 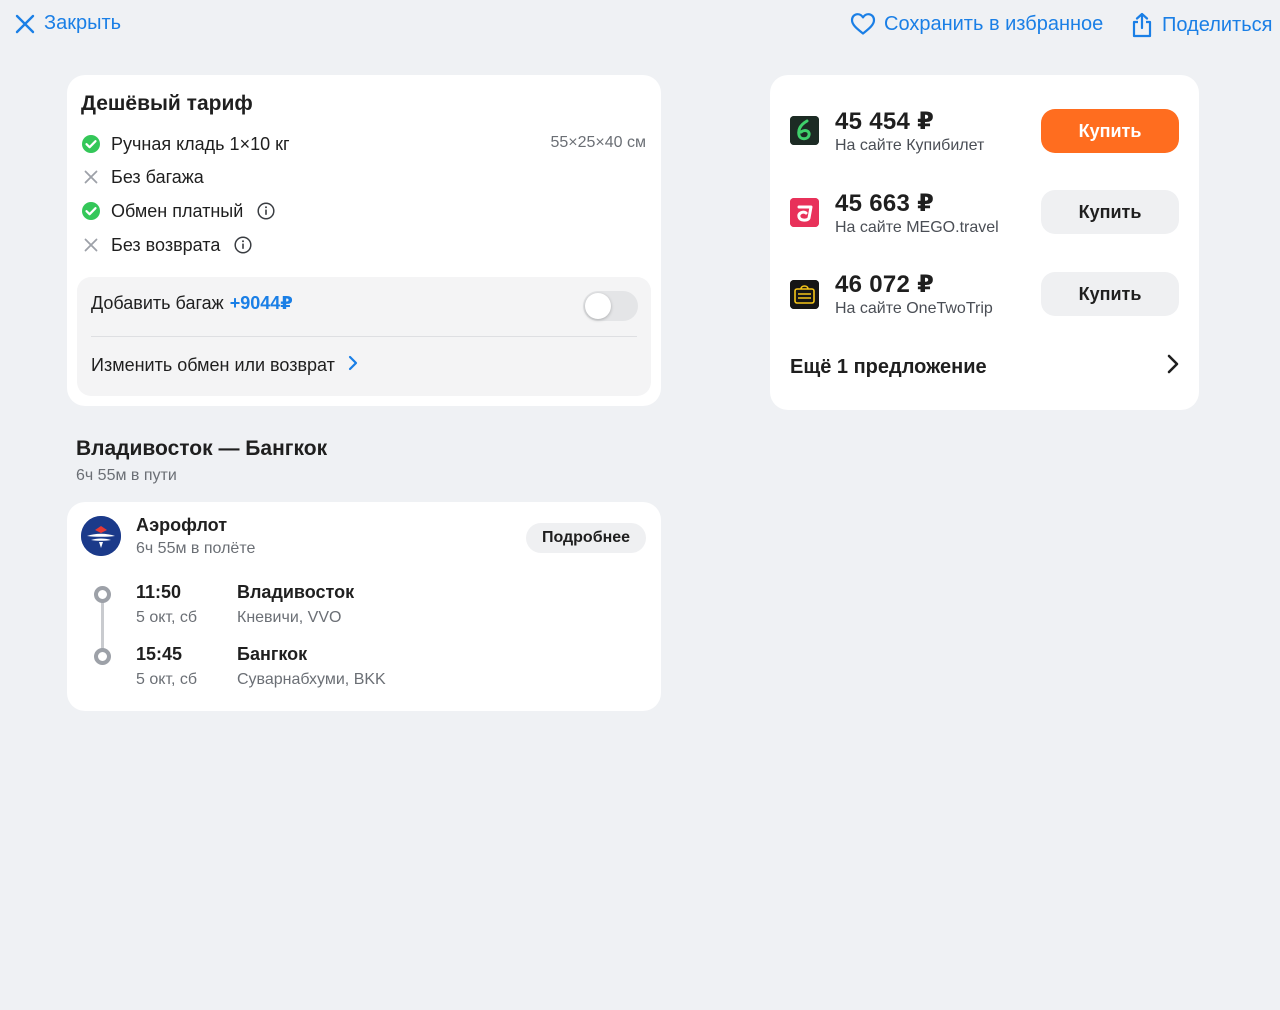 I want to click on route-duration: 6ч 55м в пути, so click(x=126, y=475).